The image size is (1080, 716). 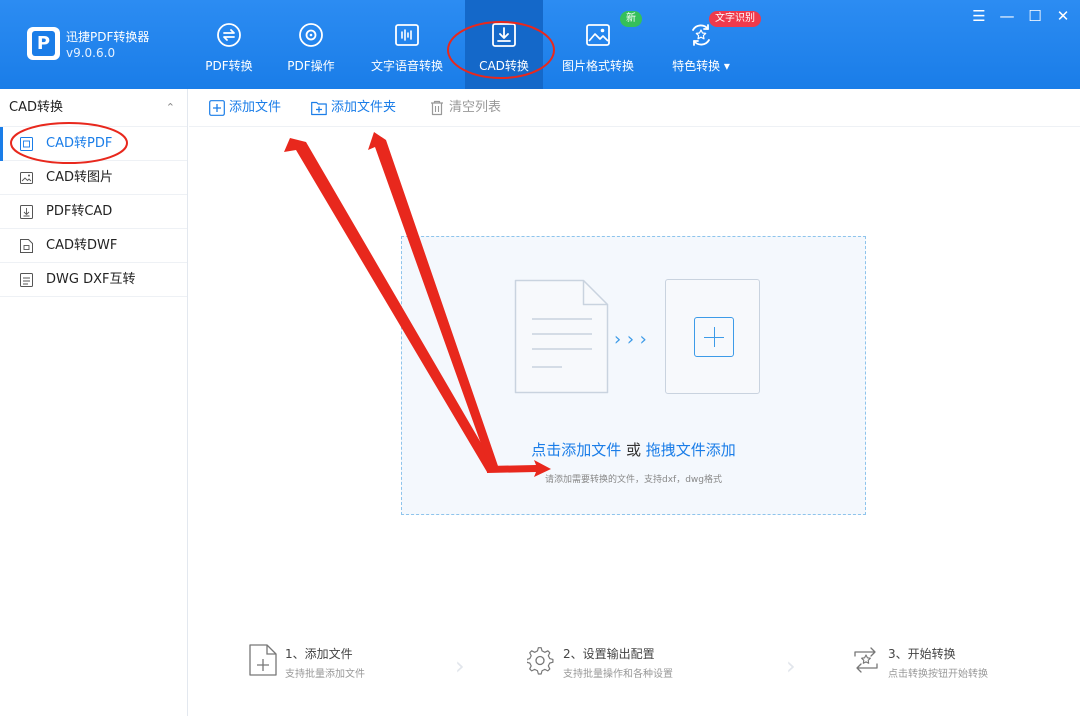 I want to click on sidebar-item-label: CAD转DWF, so click(x=82, y=245).